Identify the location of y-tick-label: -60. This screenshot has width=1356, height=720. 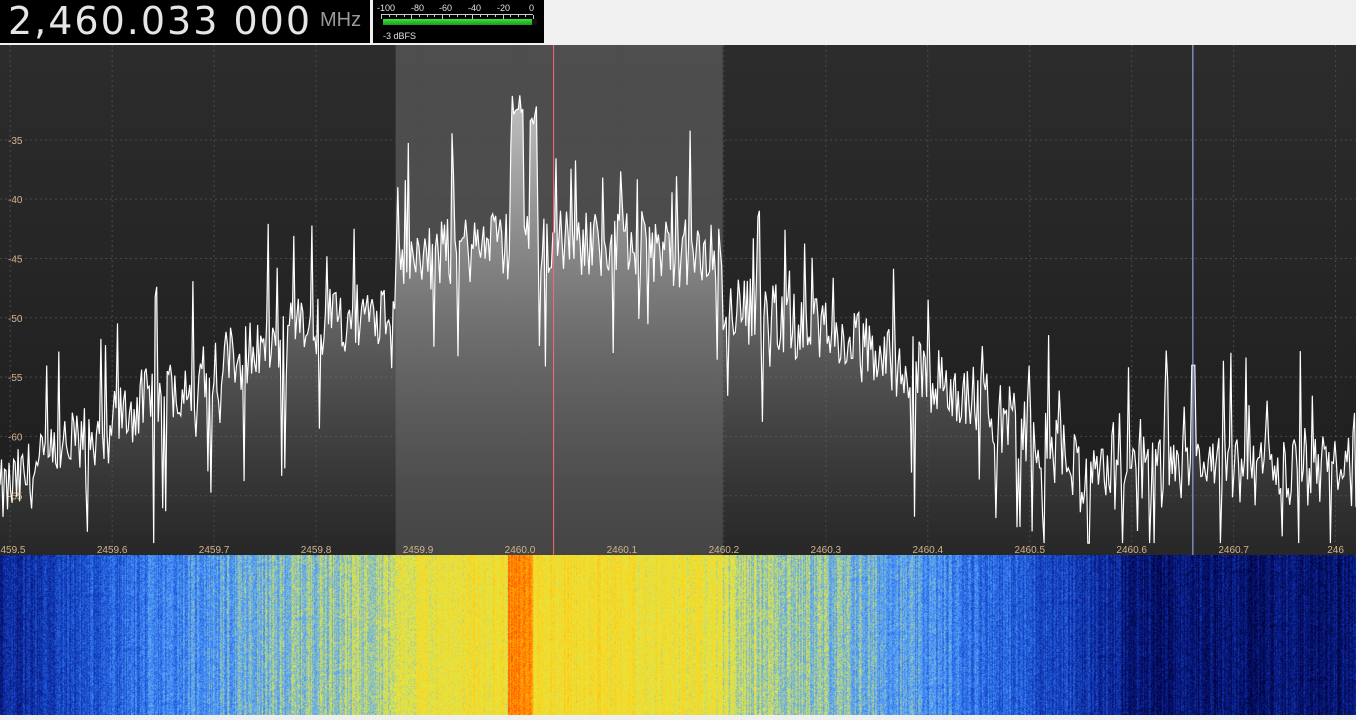
(15, 437).